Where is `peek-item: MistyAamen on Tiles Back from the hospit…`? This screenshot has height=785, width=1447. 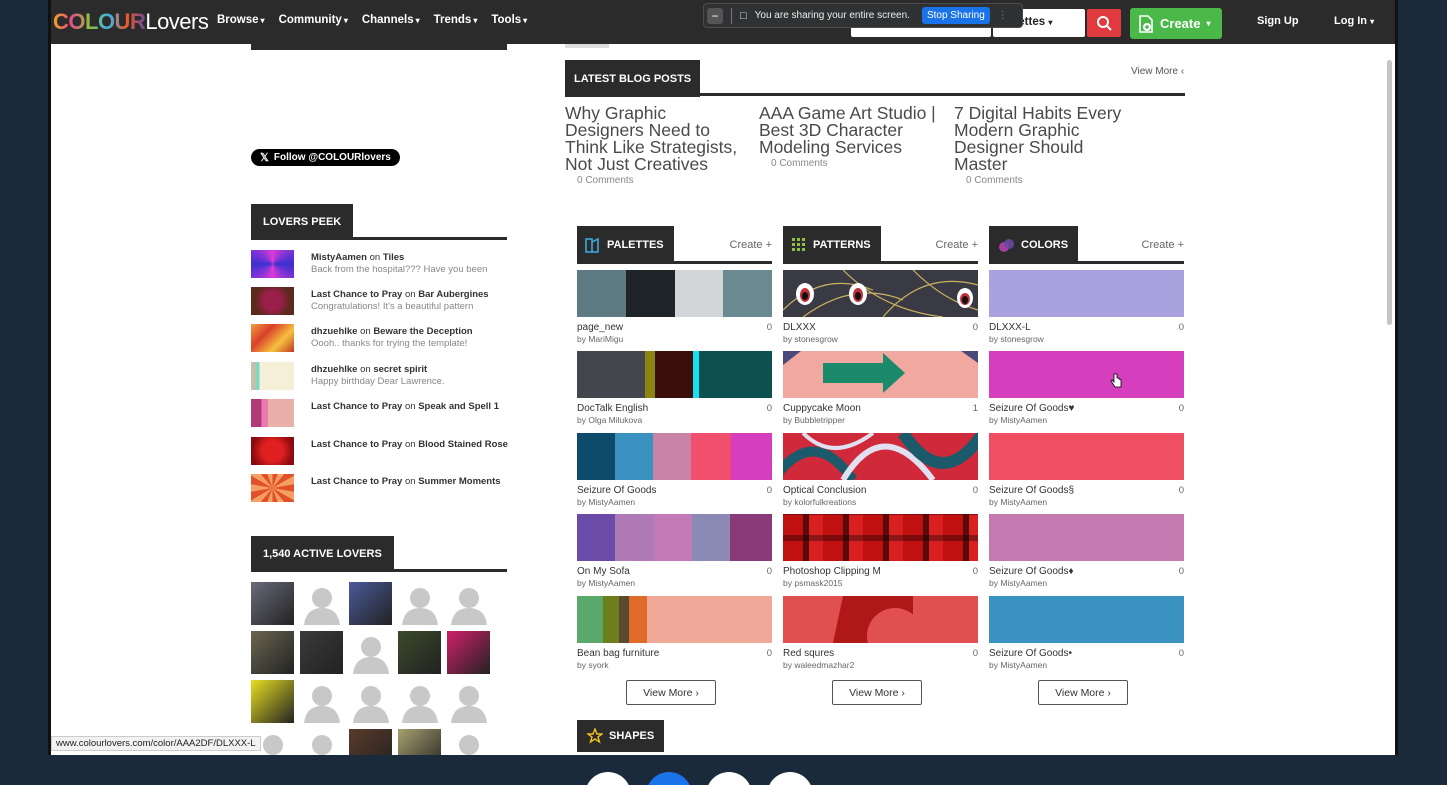 peek-item: MistyAamen on Tiles Back from the hospit… is located at coordinates (381, 265).